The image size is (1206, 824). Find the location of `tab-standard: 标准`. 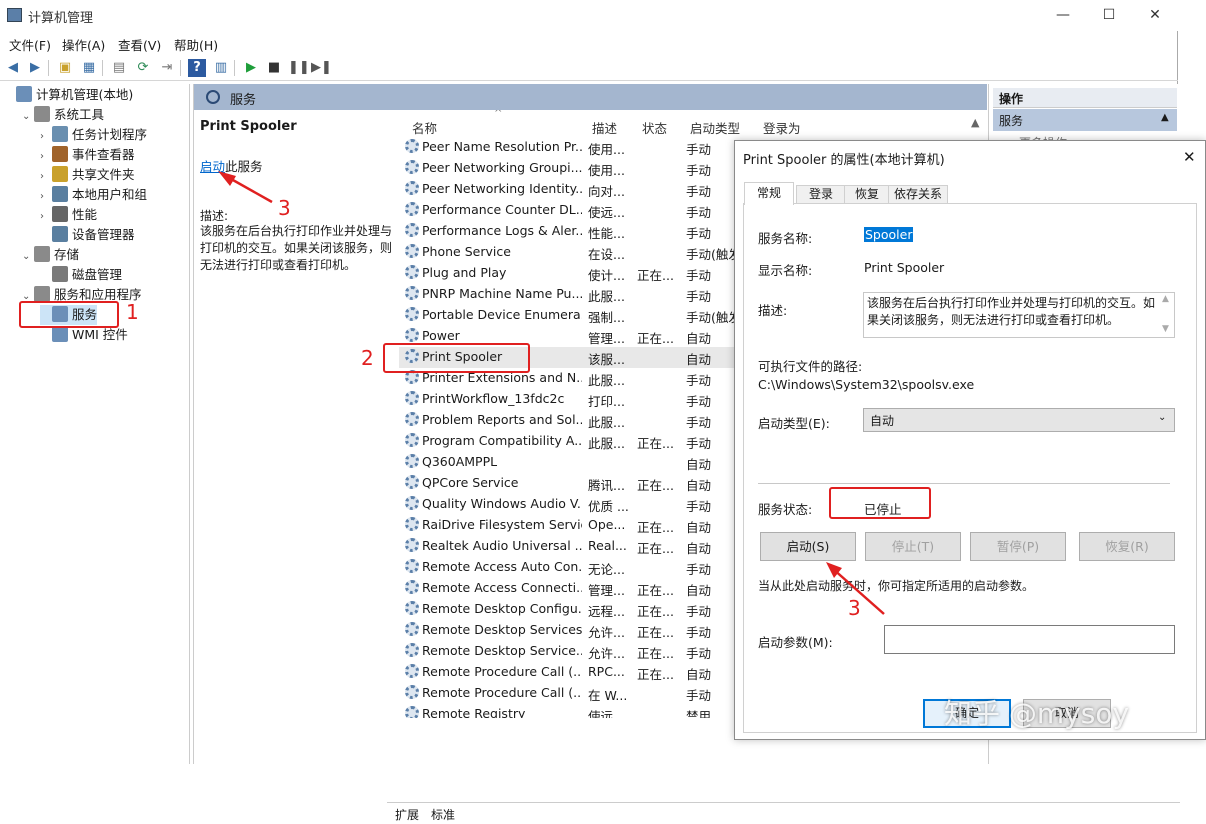

tab-standard: 标准 is located at coordinates (443, 814).